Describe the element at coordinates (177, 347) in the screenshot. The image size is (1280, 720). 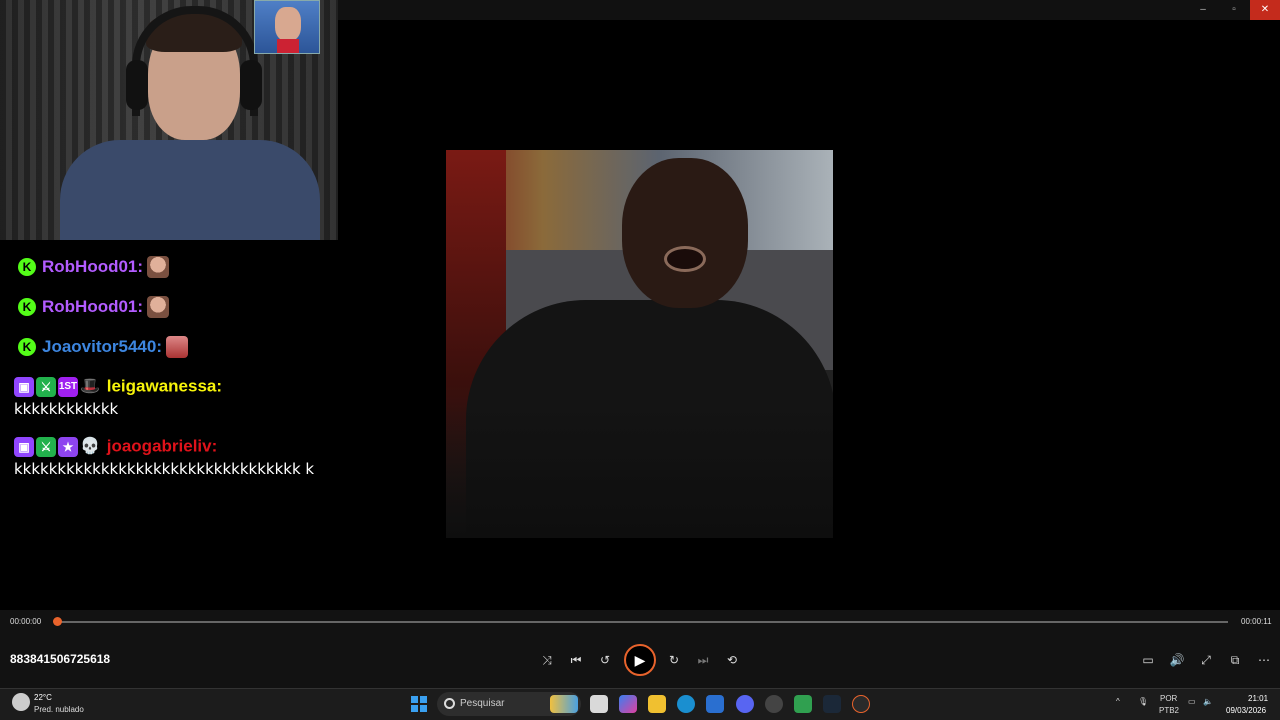
I see `red-face-emote-icon` at that location.